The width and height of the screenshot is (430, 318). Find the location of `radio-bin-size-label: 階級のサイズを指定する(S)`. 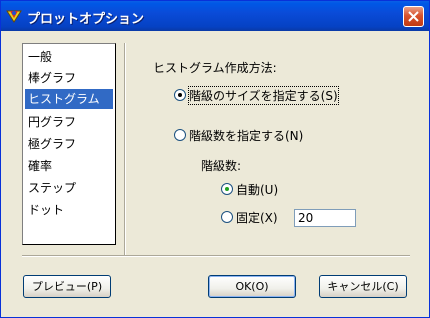

radio-bin-size-label: 階級のサイズを指定する(S) is located at coordinates (263, 95).